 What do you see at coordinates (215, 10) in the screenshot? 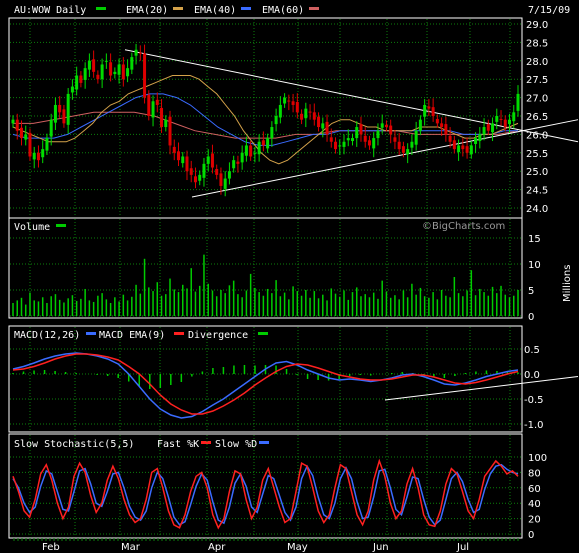
I see `ema40-label: EMA(40)` at bounding box center [215, 10].